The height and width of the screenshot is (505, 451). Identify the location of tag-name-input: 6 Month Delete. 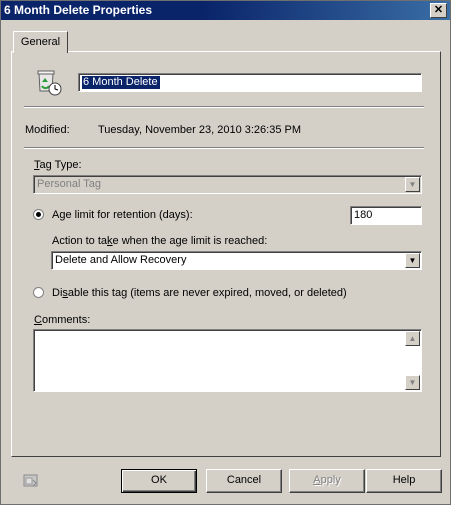
(250, 82).